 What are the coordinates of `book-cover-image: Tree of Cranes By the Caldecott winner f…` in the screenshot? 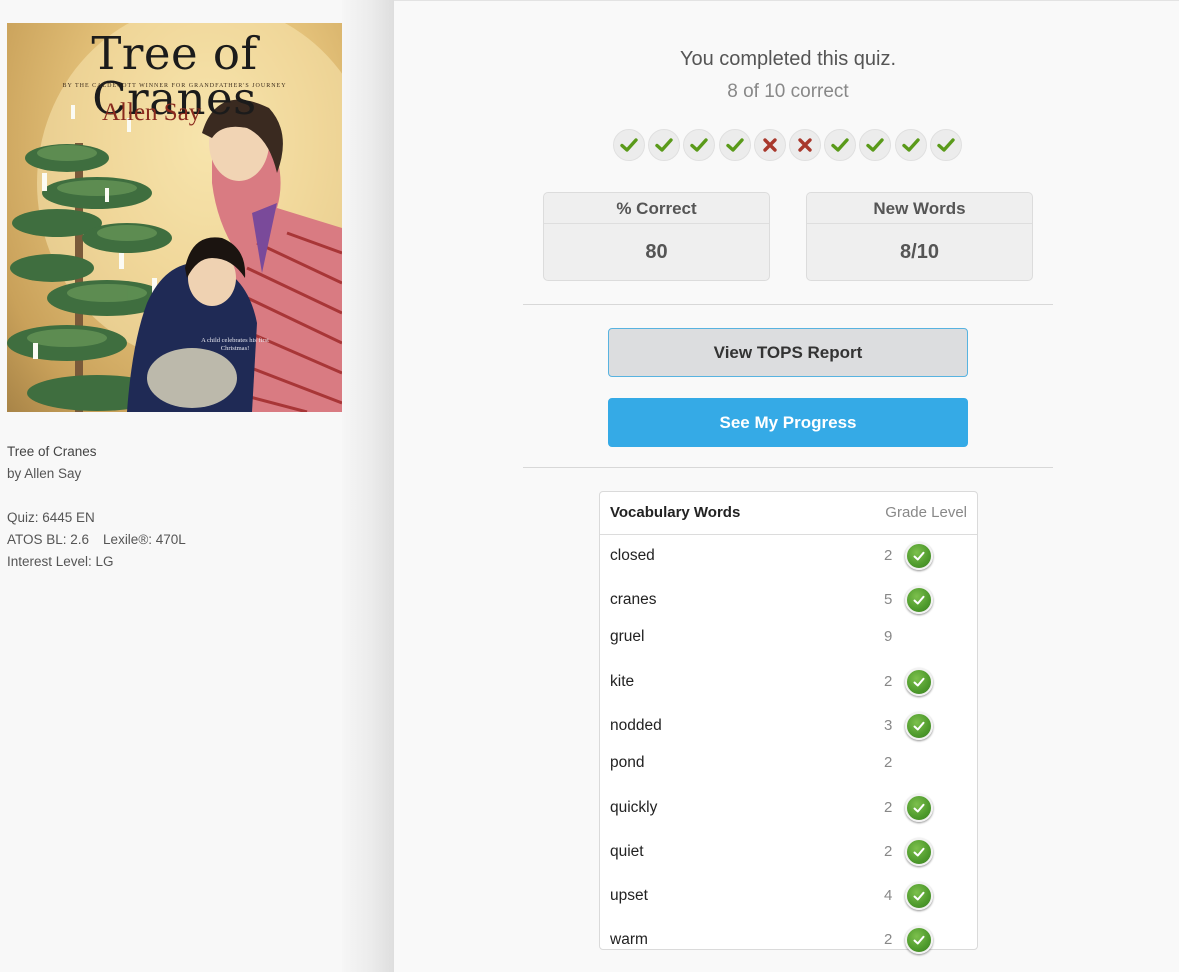 It's located at (174, 217).